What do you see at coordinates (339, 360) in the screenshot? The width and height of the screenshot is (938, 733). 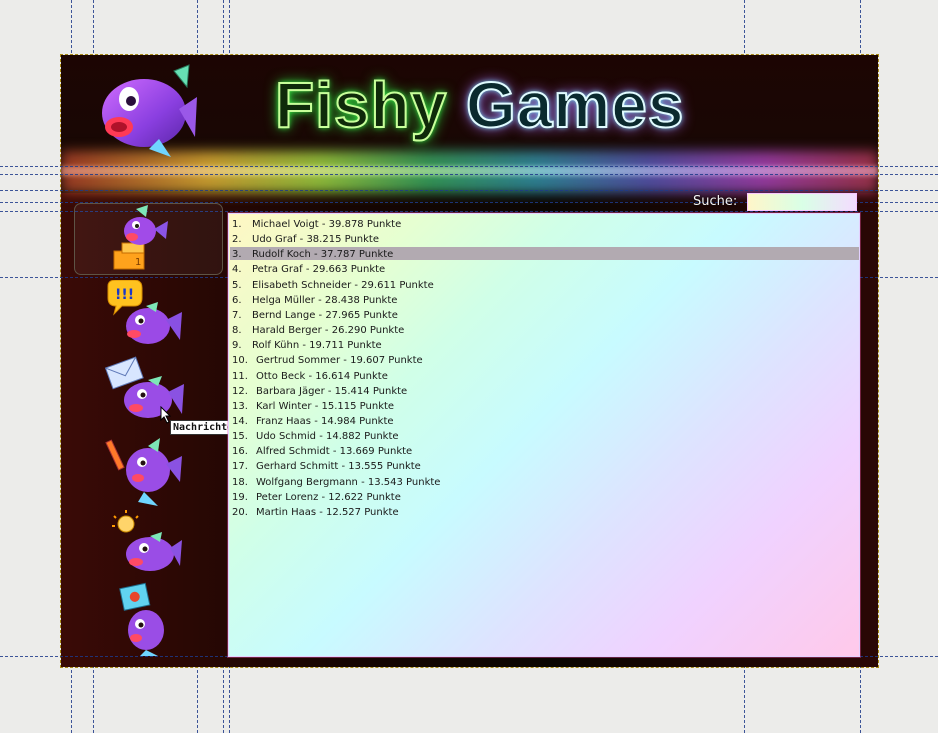 I see `player-score: Gertrud Sommer - 19.607 Punkte` at bounding box center [339, 360].